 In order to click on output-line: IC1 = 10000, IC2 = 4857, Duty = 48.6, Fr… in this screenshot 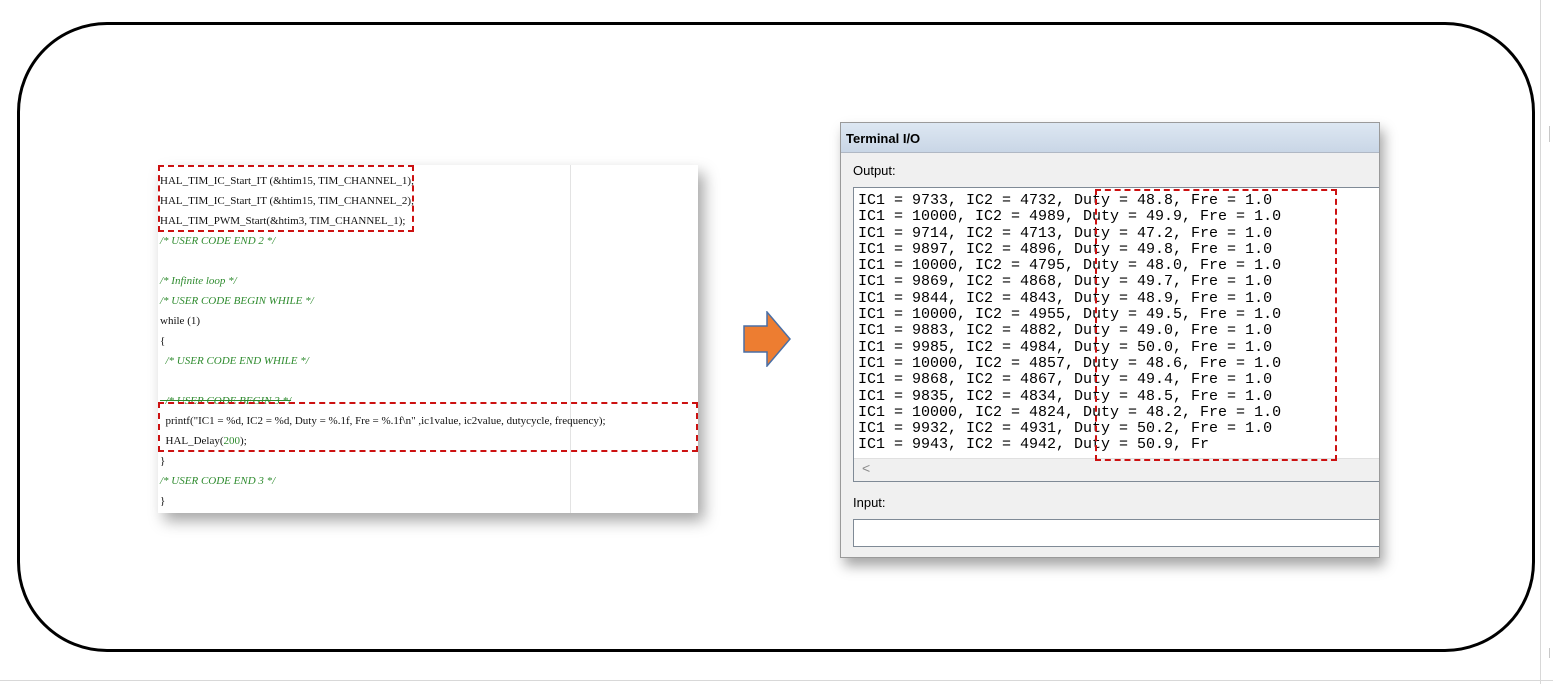, I will do `click(1070, 363)`.